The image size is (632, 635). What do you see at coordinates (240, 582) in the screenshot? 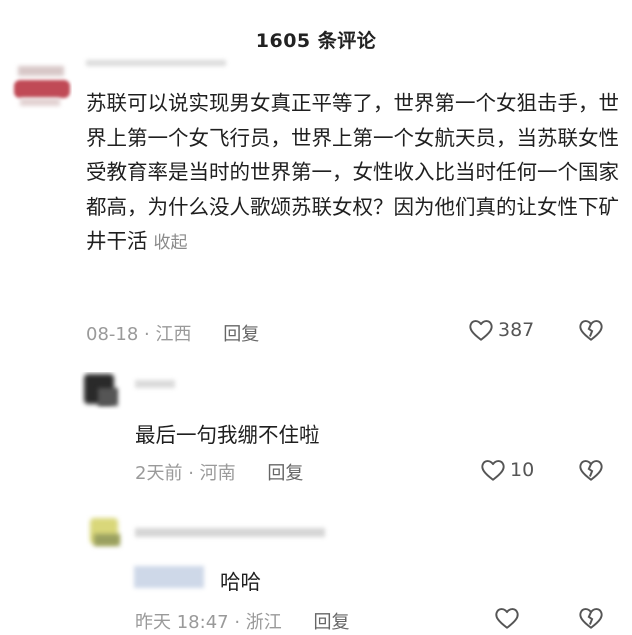
I see `comment-text: 哈哈` at bounding box center [240, 582].